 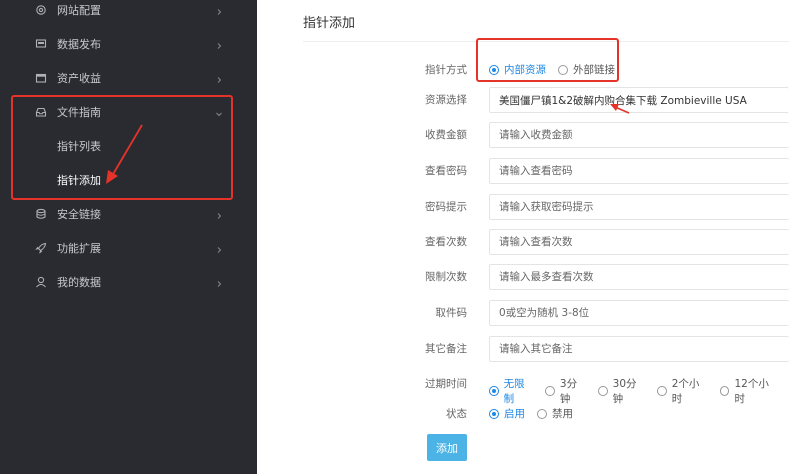 I want to click on view-count-field, so click(x=639, y=242).